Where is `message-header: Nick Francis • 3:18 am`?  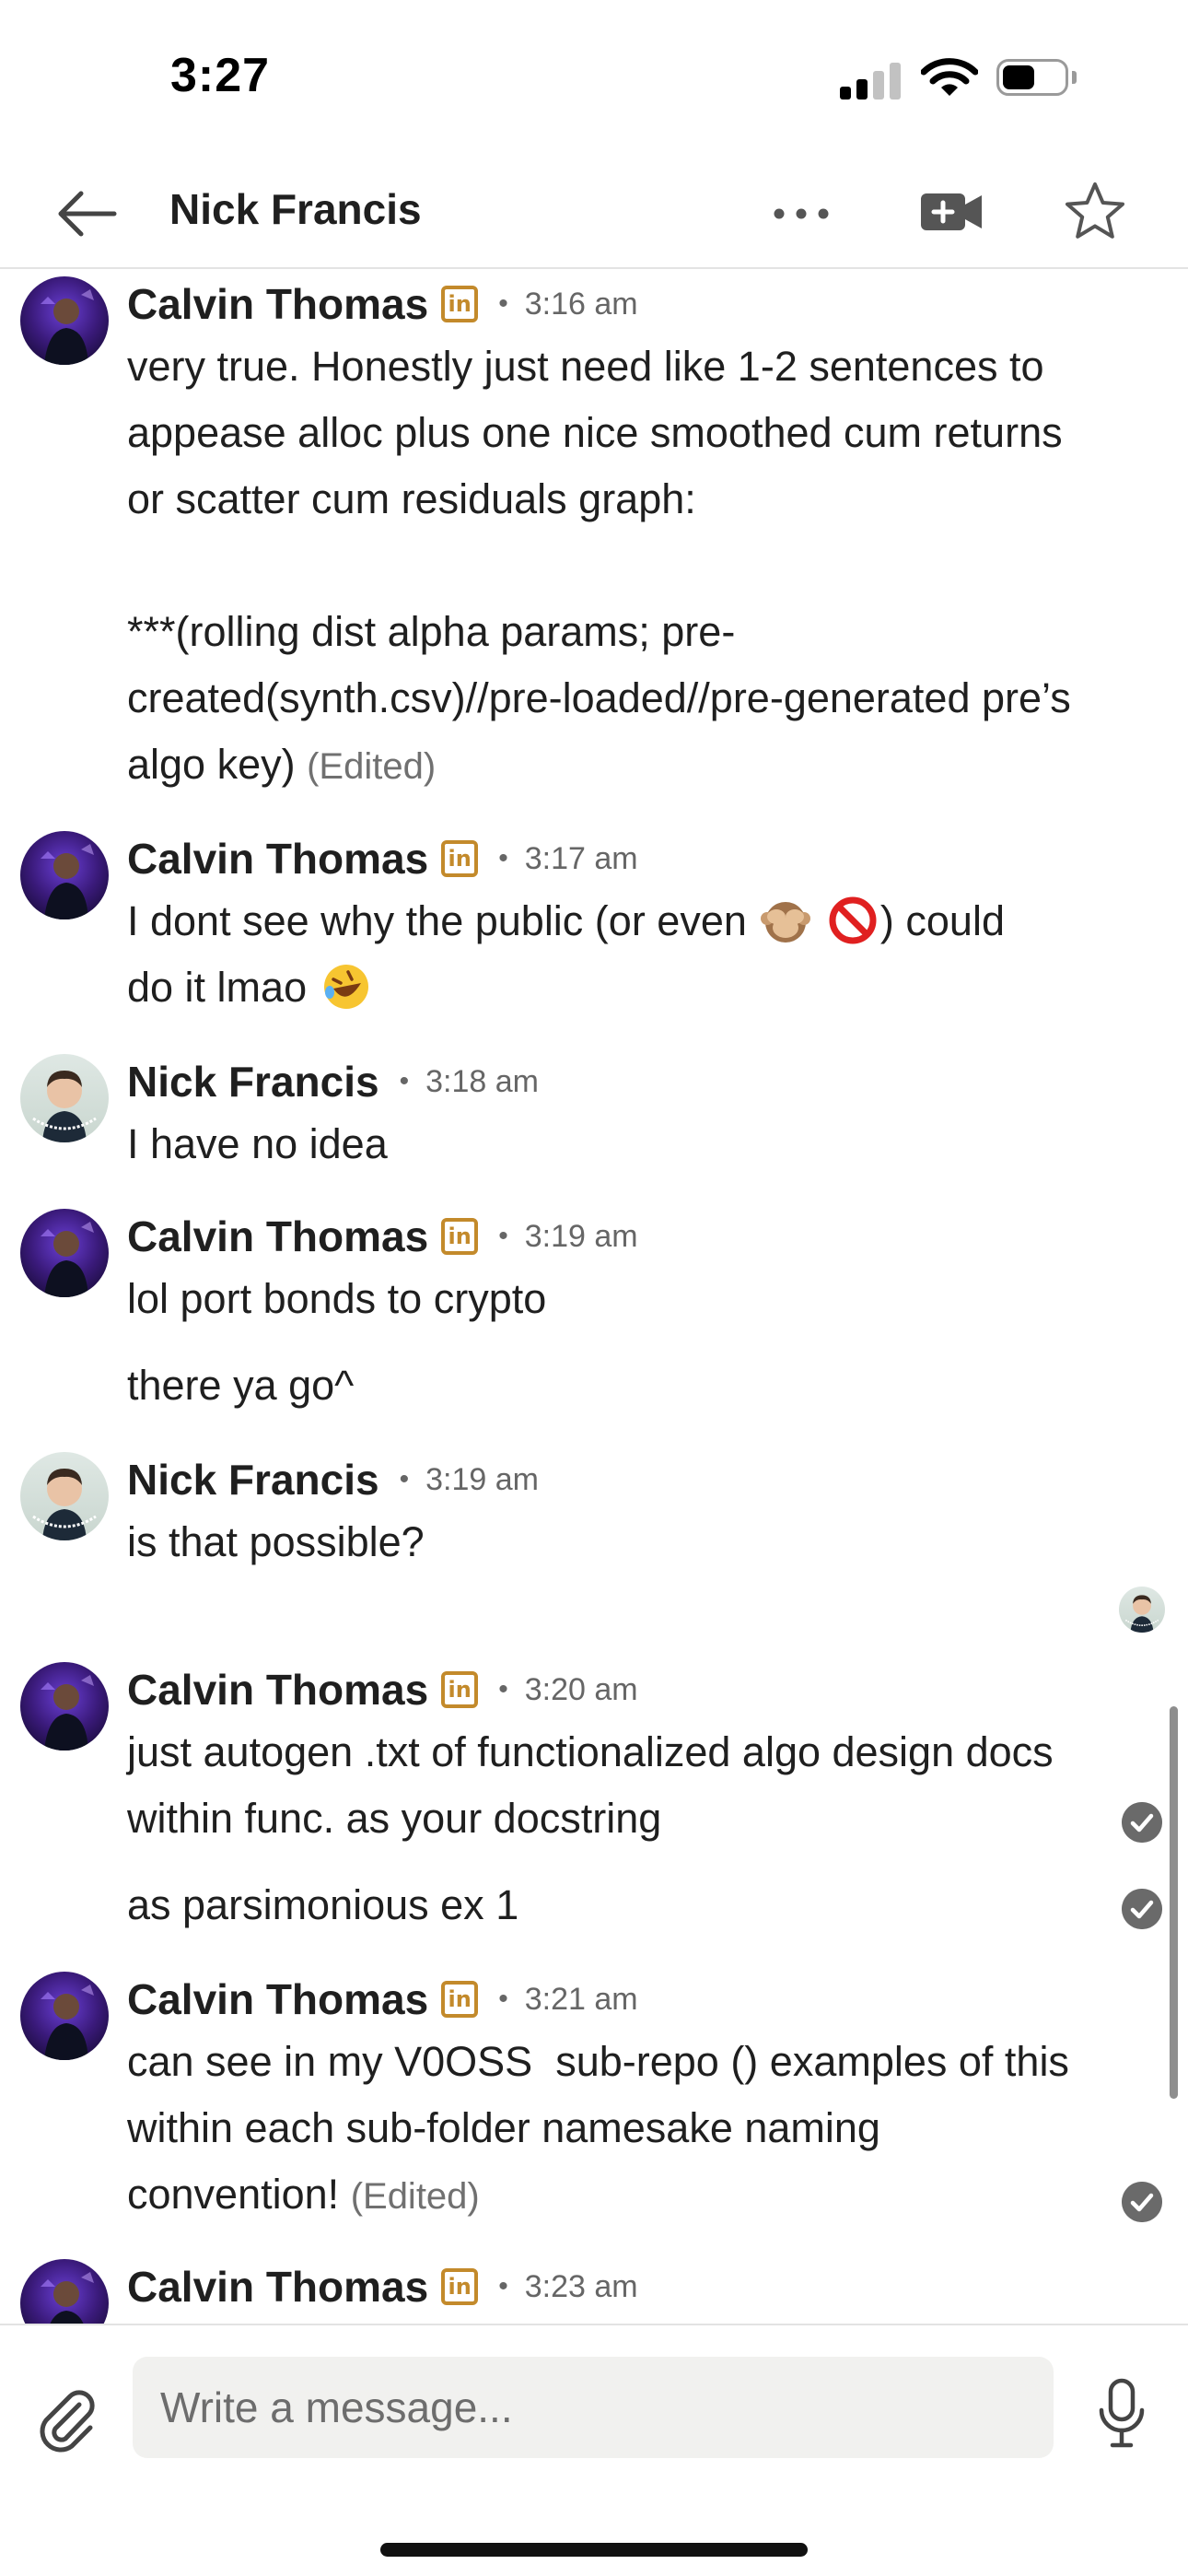 message-header: Nick Francis • 3:18 am is located at coordinates (333, 1081).